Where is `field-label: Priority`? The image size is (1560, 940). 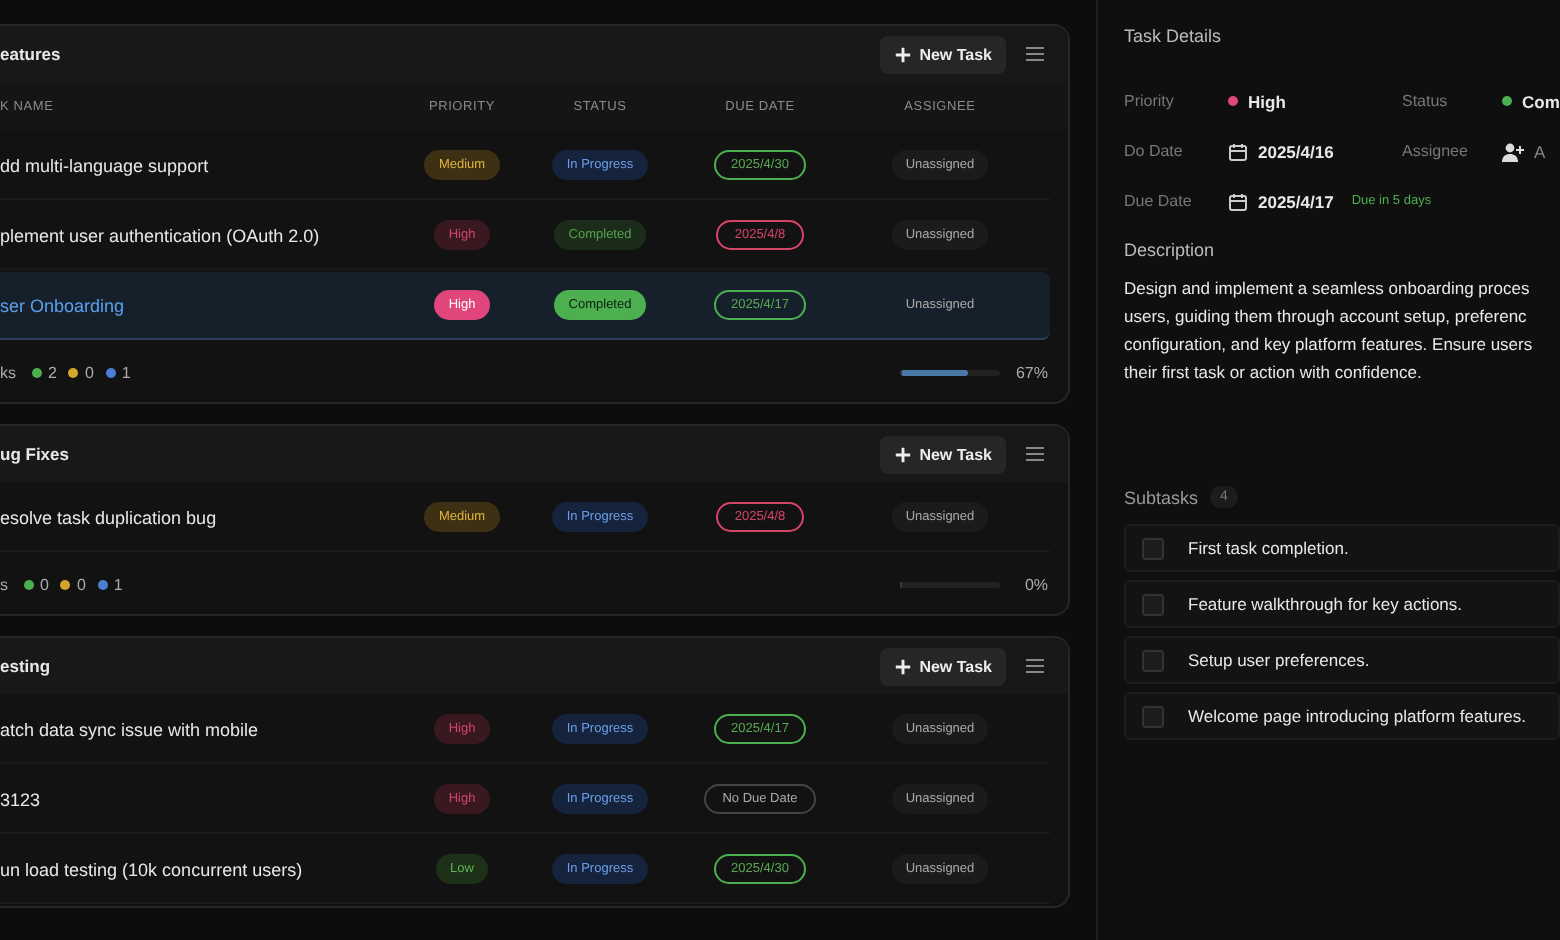 field-label: Priority is located at coordinates (1150, 101).